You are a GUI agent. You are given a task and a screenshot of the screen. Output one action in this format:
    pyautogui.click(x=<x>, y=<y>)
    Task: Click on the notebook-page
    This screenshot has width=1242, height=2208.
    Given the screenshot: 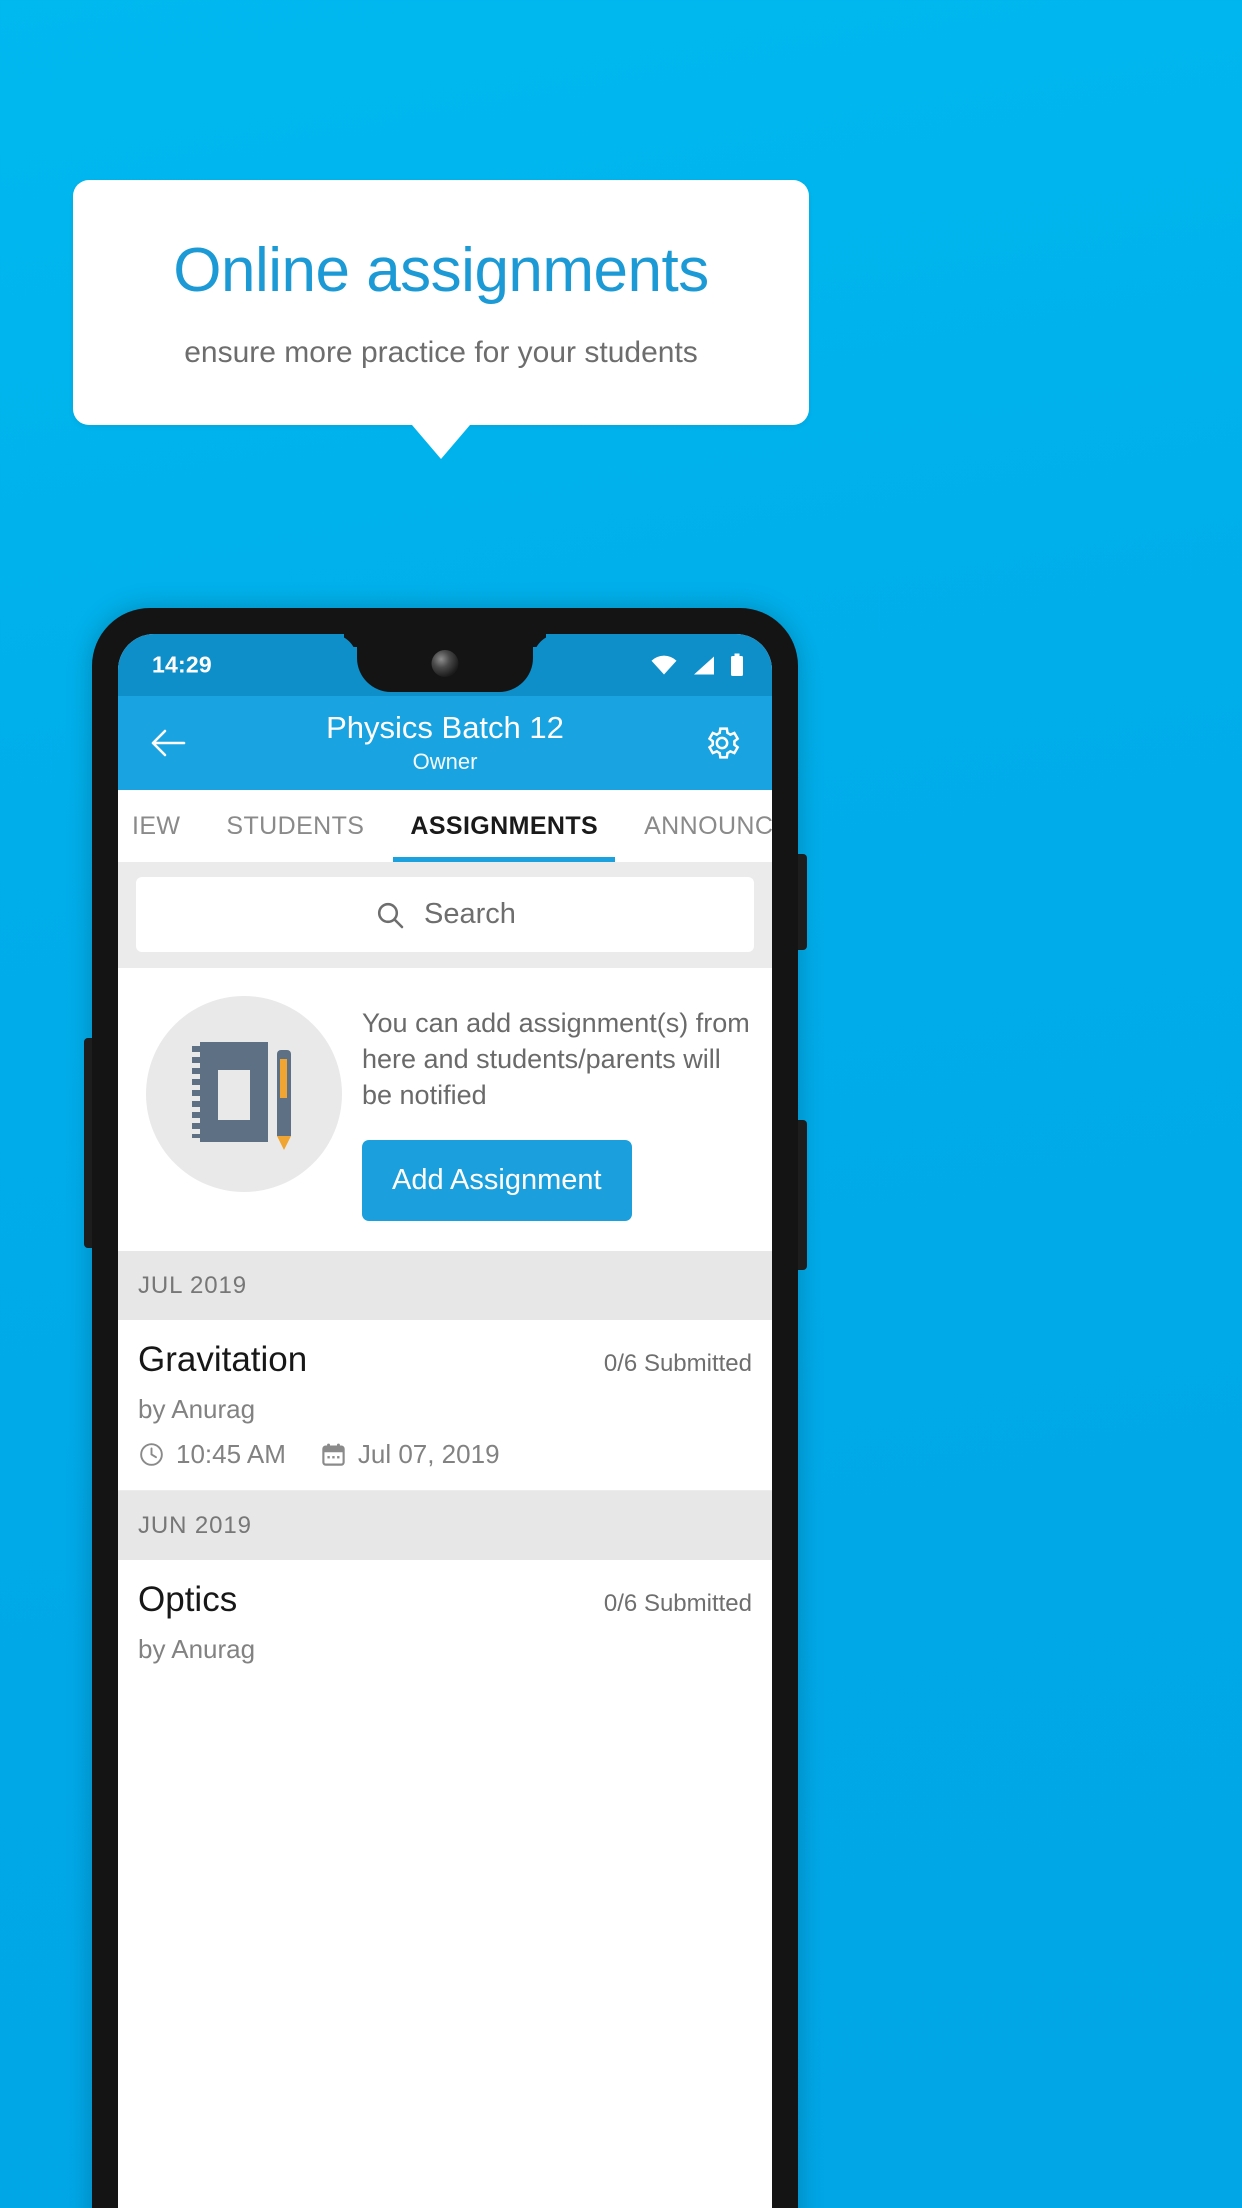 What is the action you would take?
    pyautogui.click(x=234, y=1095)
    